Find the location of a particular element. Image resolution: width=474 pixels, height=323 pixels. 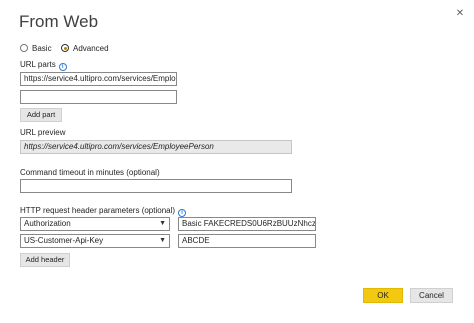

add-header-button: Add header is located at coordinates (45, 260).